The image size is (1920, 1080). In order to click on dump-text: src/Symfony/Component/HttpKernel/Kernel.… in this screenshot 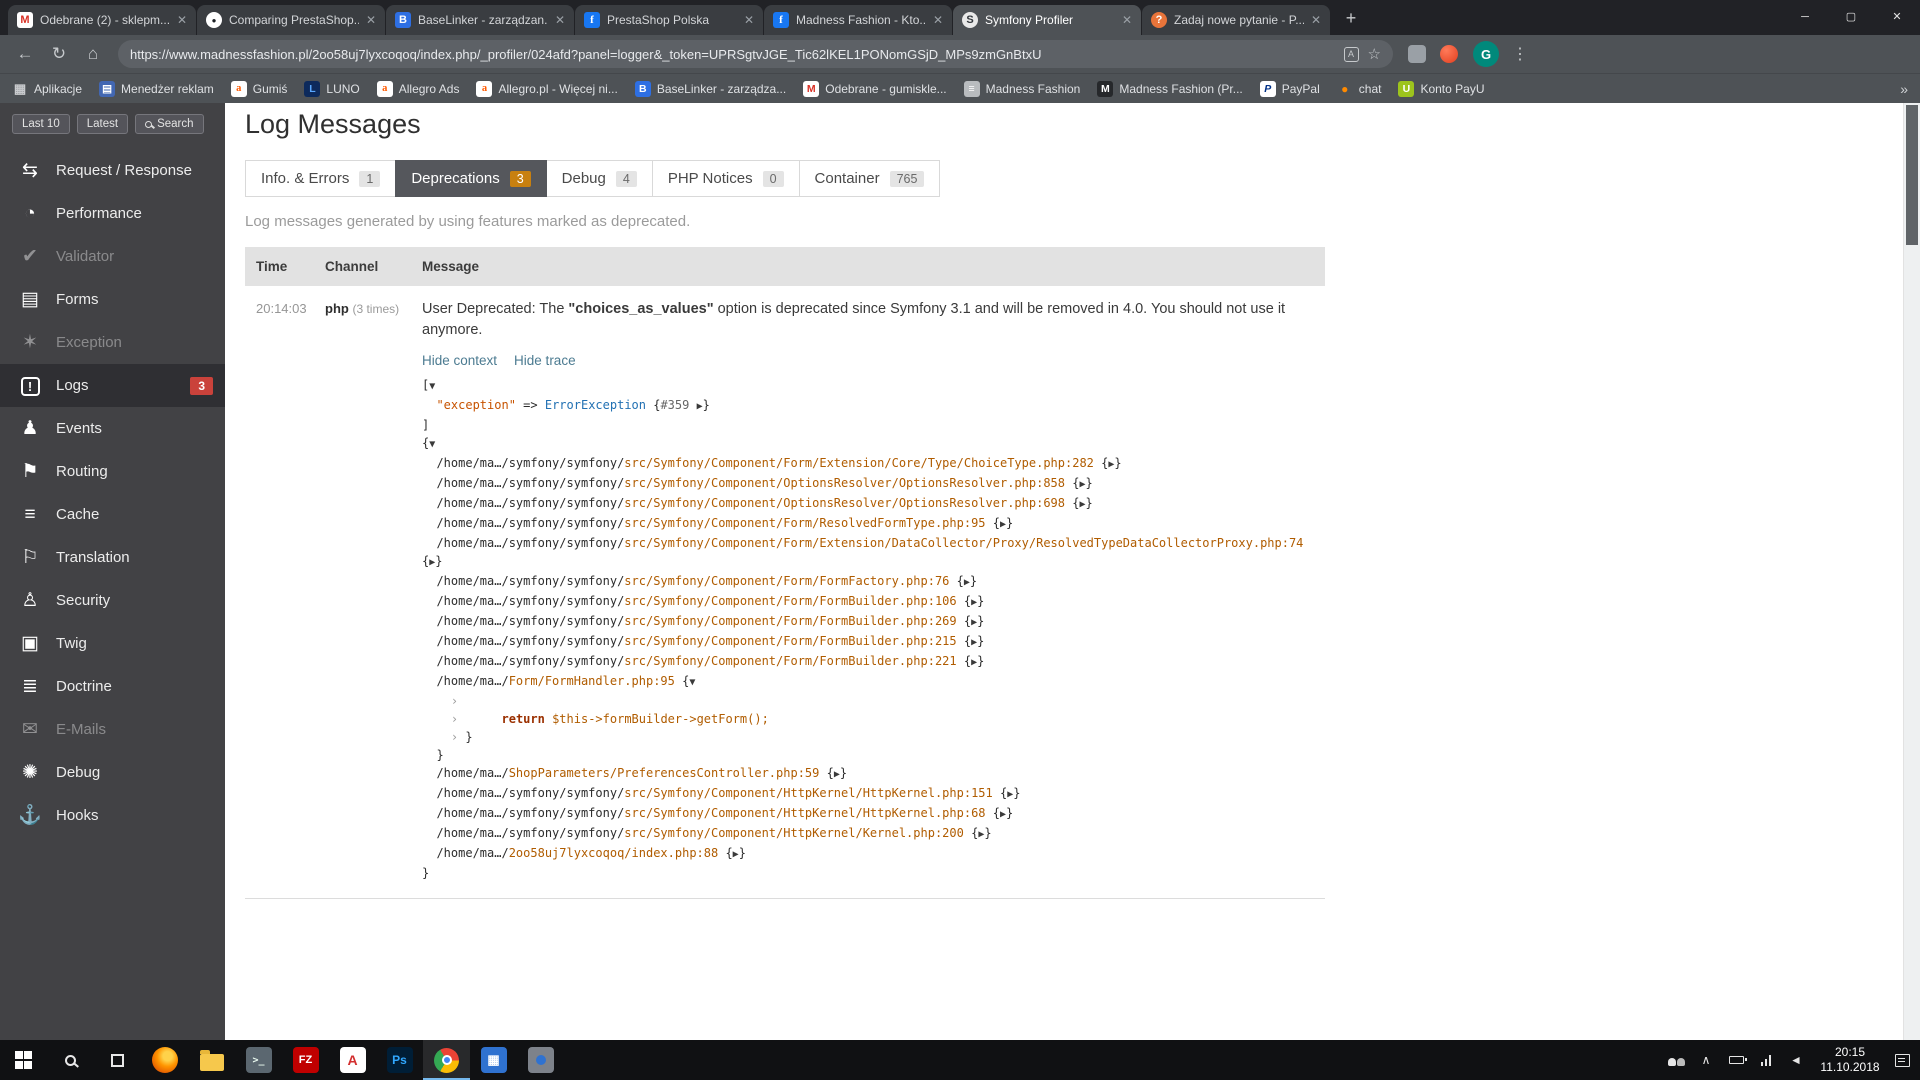, I will do `click(794, 832)`.